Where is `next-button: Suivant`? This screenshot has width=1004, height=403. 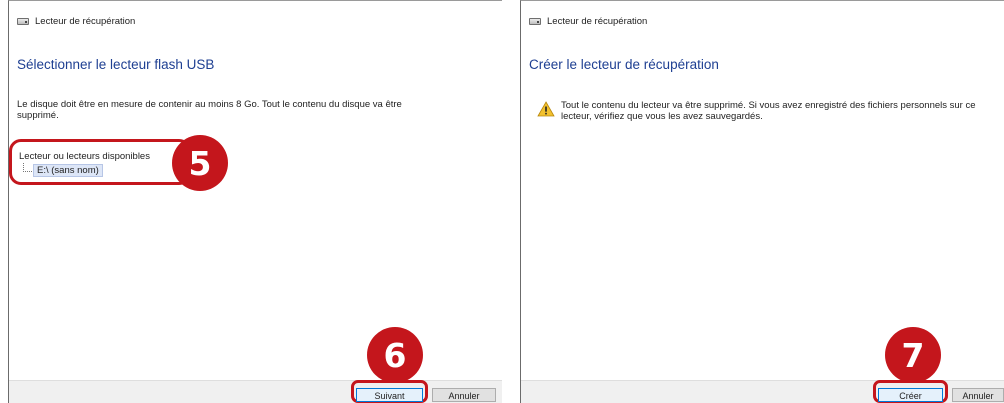 next-button: Suivant is located at coordinates (389, 395).